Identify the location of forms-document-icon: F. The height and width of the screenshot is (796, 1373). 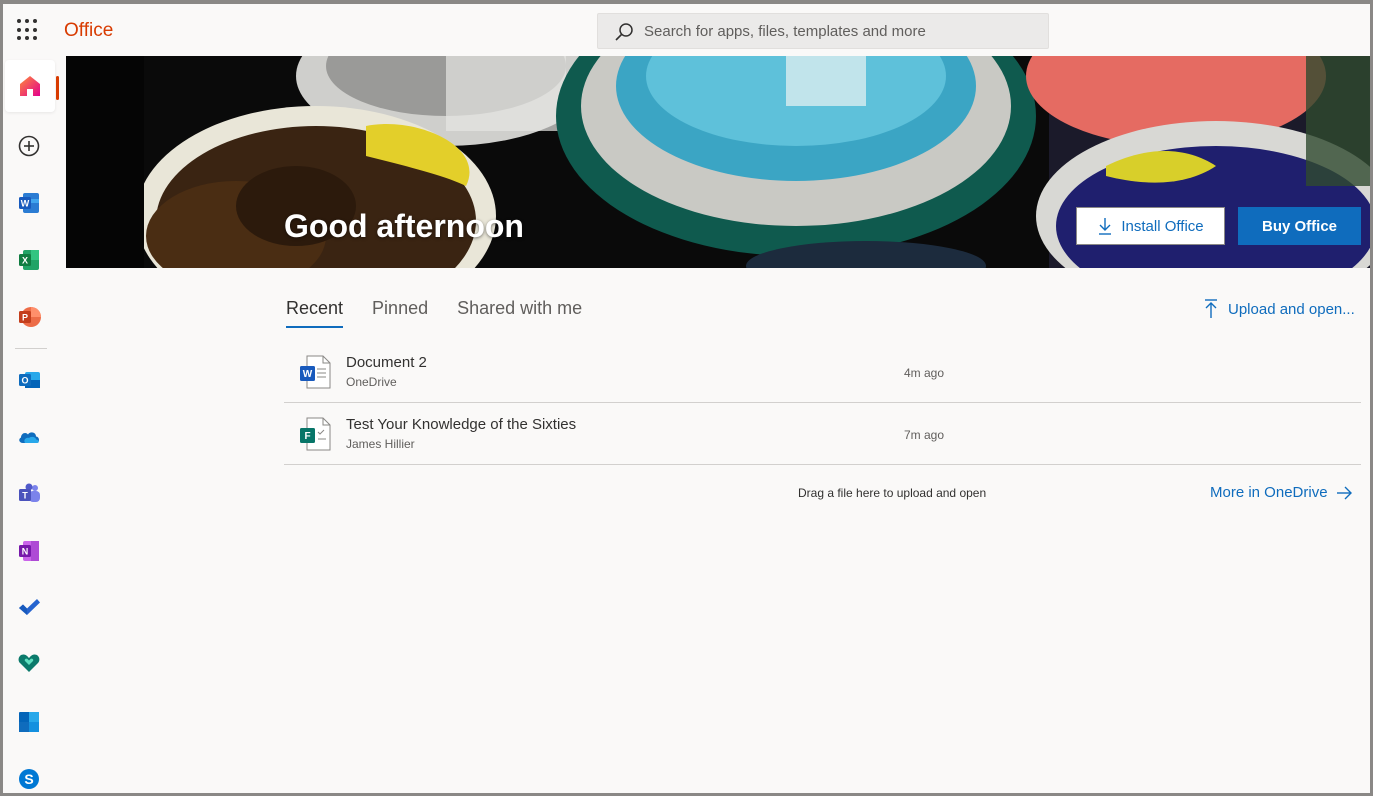
(315, 434).